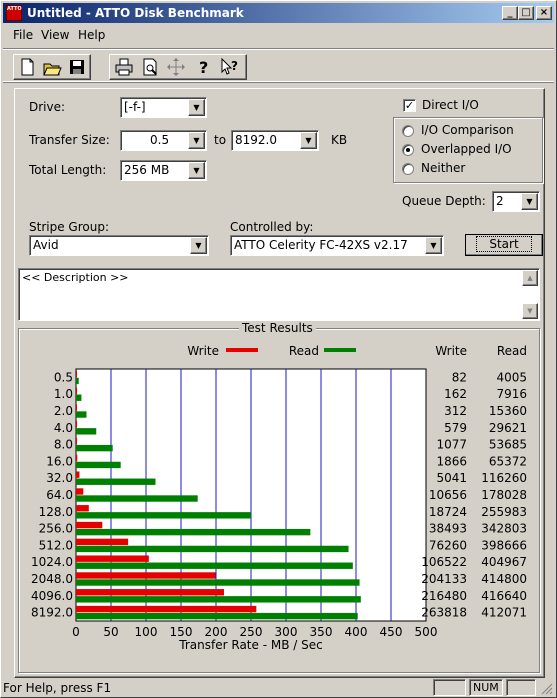 Image resolution: width=557 pixels, height=698 pixels. What do you see at coordinates (150, 67) in the screenshot?
I see `print-preview-icon` at bounding box center [150, 67].